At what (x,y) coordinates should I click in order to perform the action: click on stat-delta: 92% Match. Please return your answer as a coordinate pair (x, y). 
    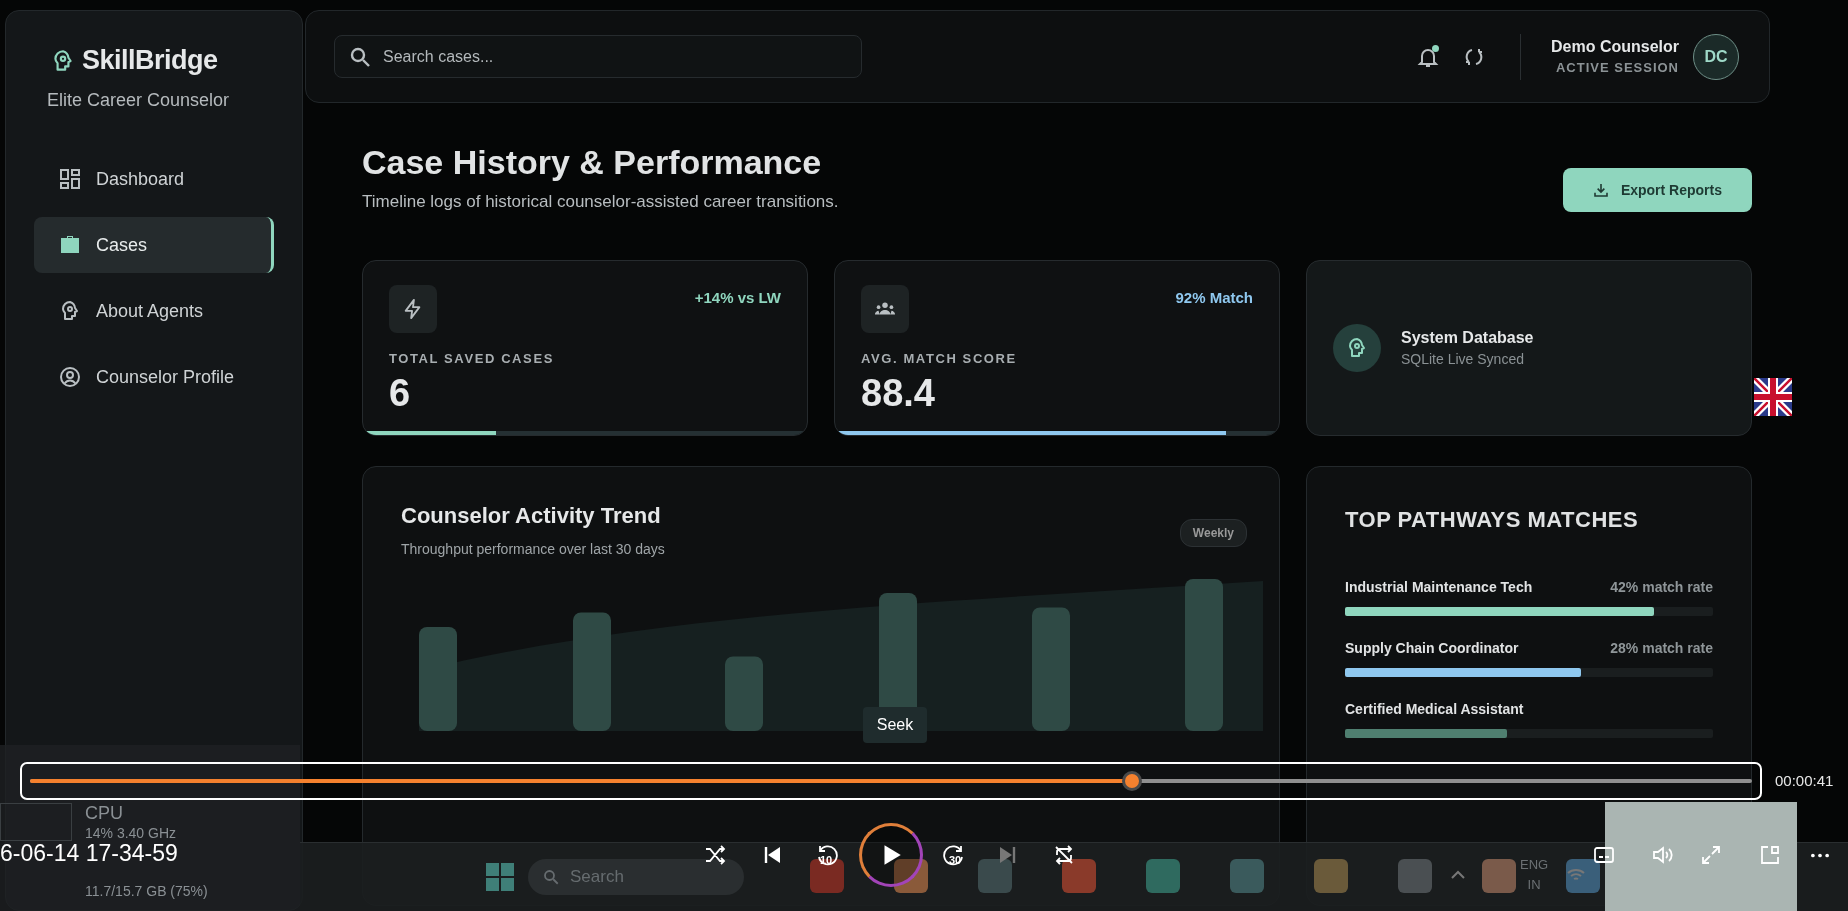
    Looking at the image, I should click on (1214, 297).